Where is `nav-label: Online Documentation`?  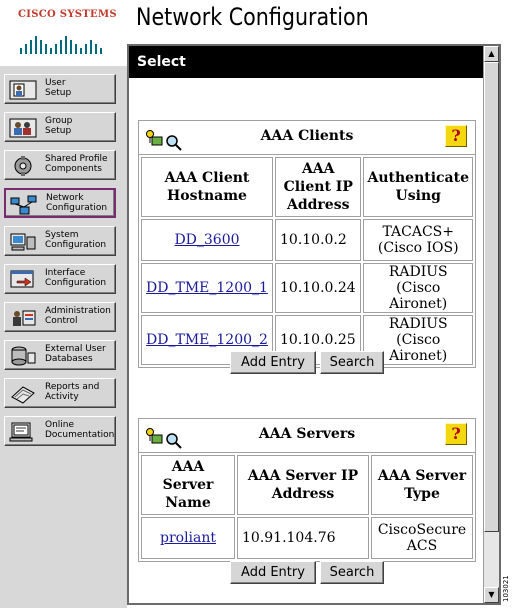
nav-label: Online Documentation is located at coordinates (80, 430).